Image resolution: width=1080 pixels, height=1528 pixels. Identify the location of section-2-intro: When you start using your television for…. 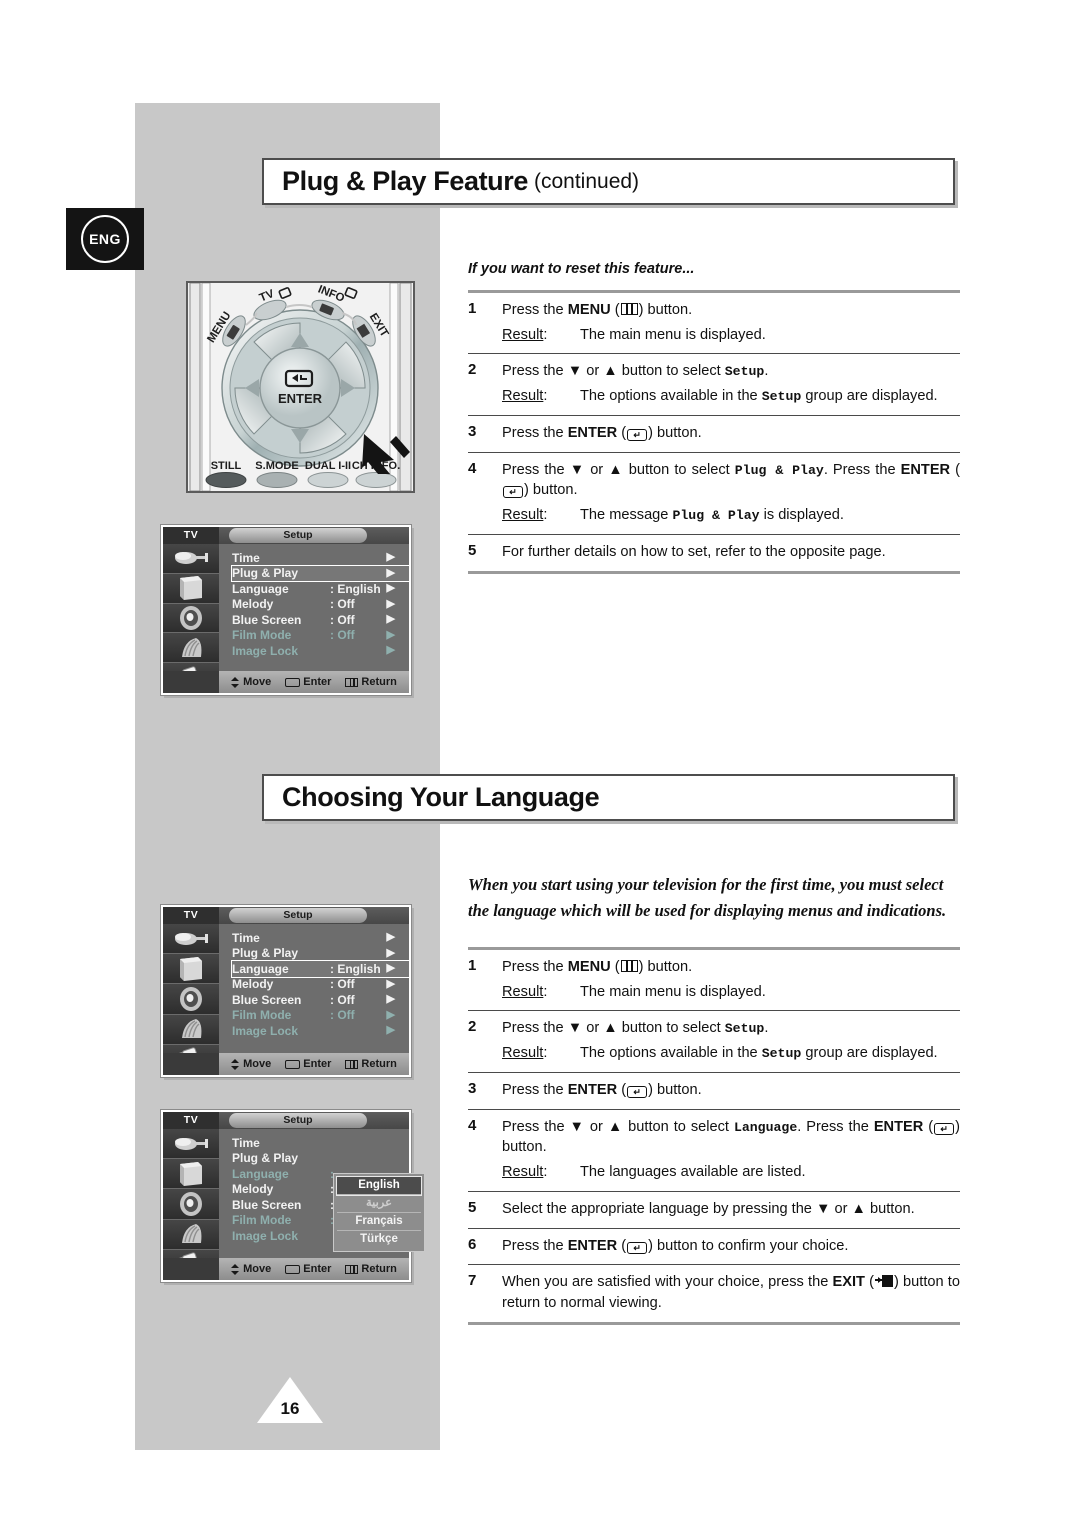
(707, 898).